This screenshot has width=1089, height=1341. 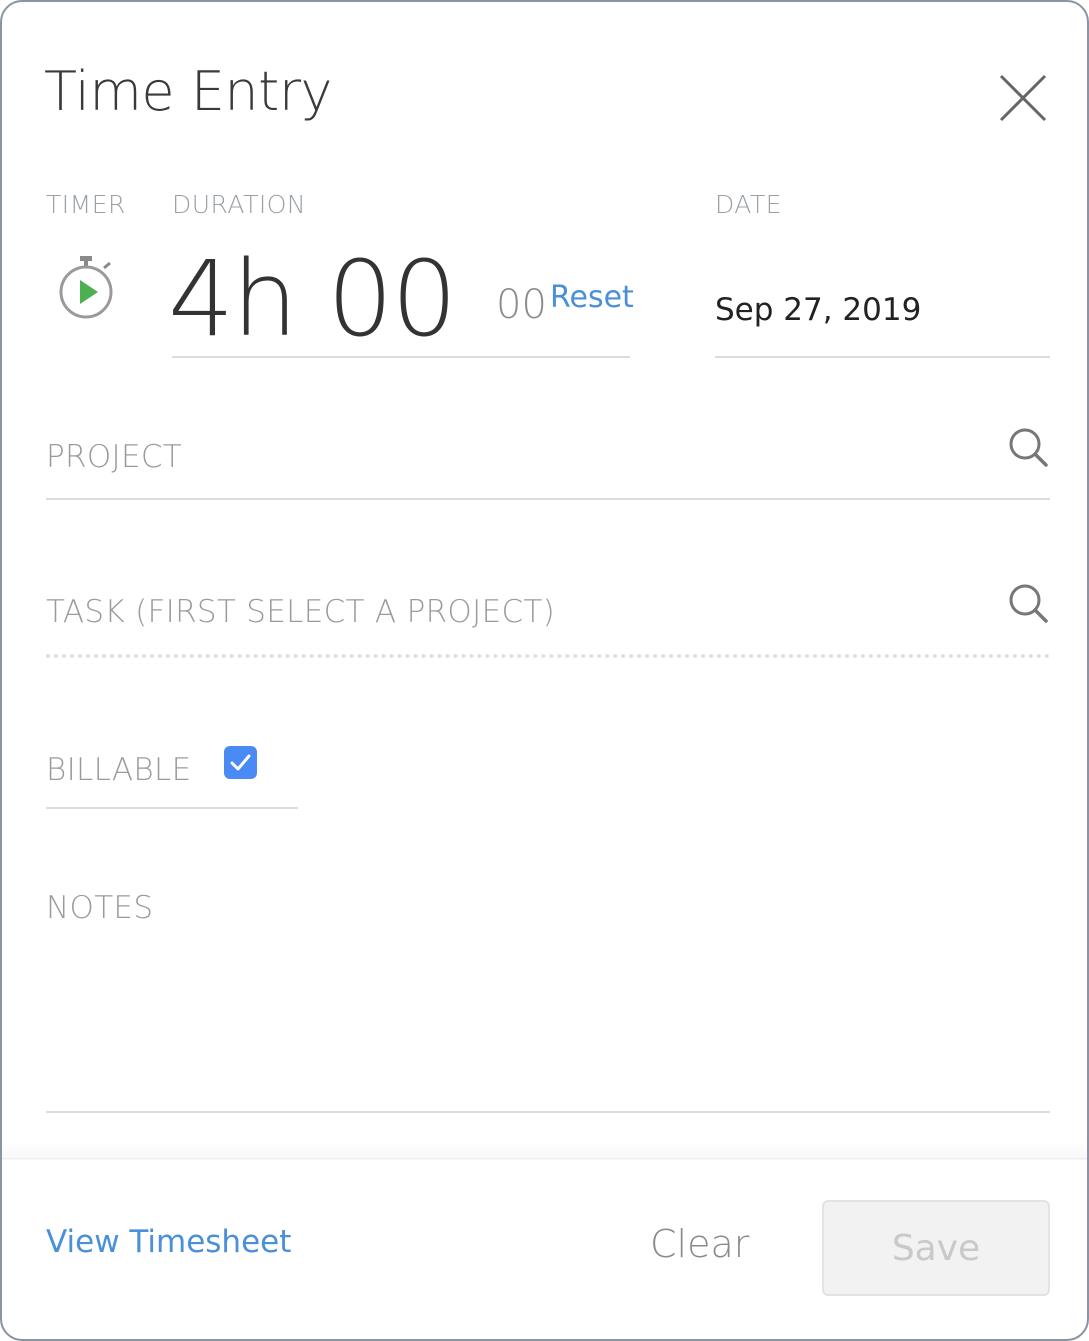 What do you see at coordinates (699, 1244) in the screenshot?
I see `clear-button: Clear` at bounding box center [699, 1244].